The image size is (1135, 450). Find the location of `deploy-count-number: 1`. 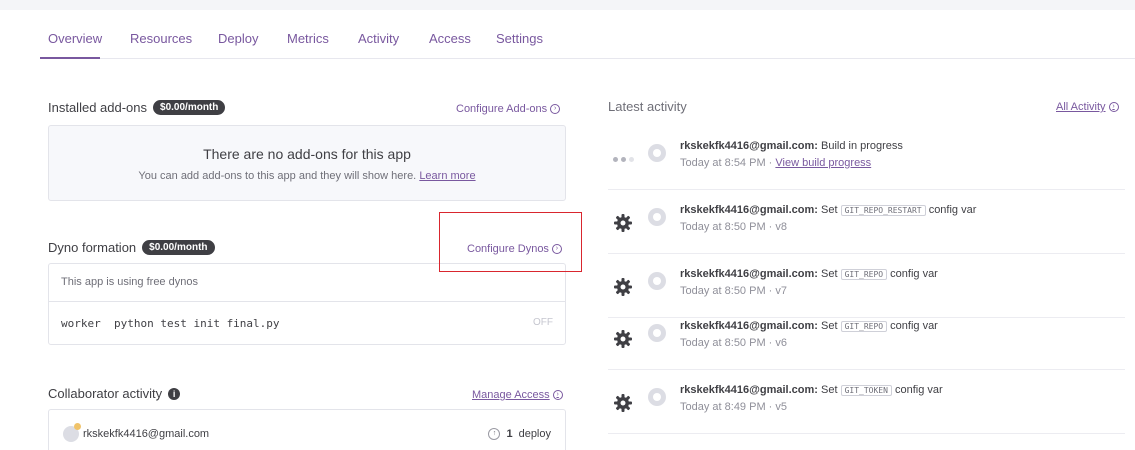

deploy-count-number: 1 is located at coordinates (509, 434).